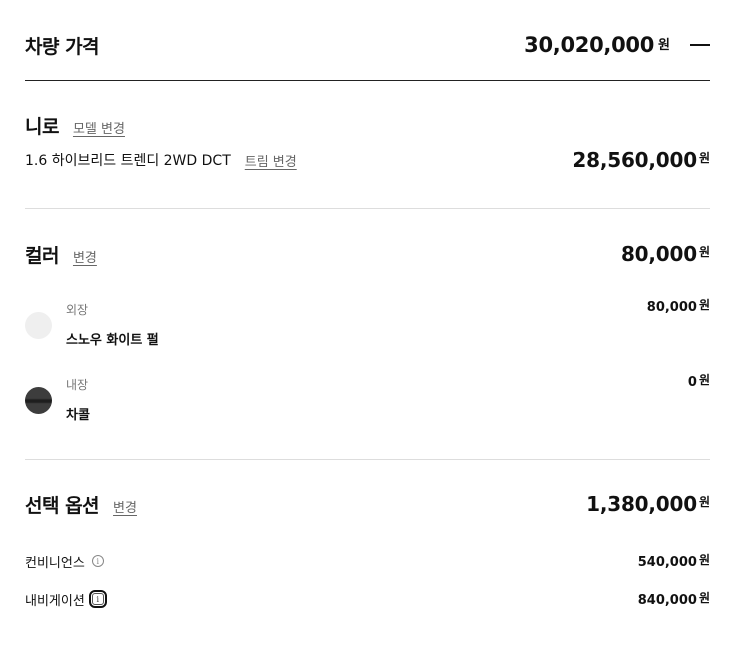 Image resolution: width=742 pixels, height=645 pixels. Describe the element at coordinates (367, 504) in the screenshot. I see `options-section-header: 선택 옵션 변경 1,380,000 원` at that location.